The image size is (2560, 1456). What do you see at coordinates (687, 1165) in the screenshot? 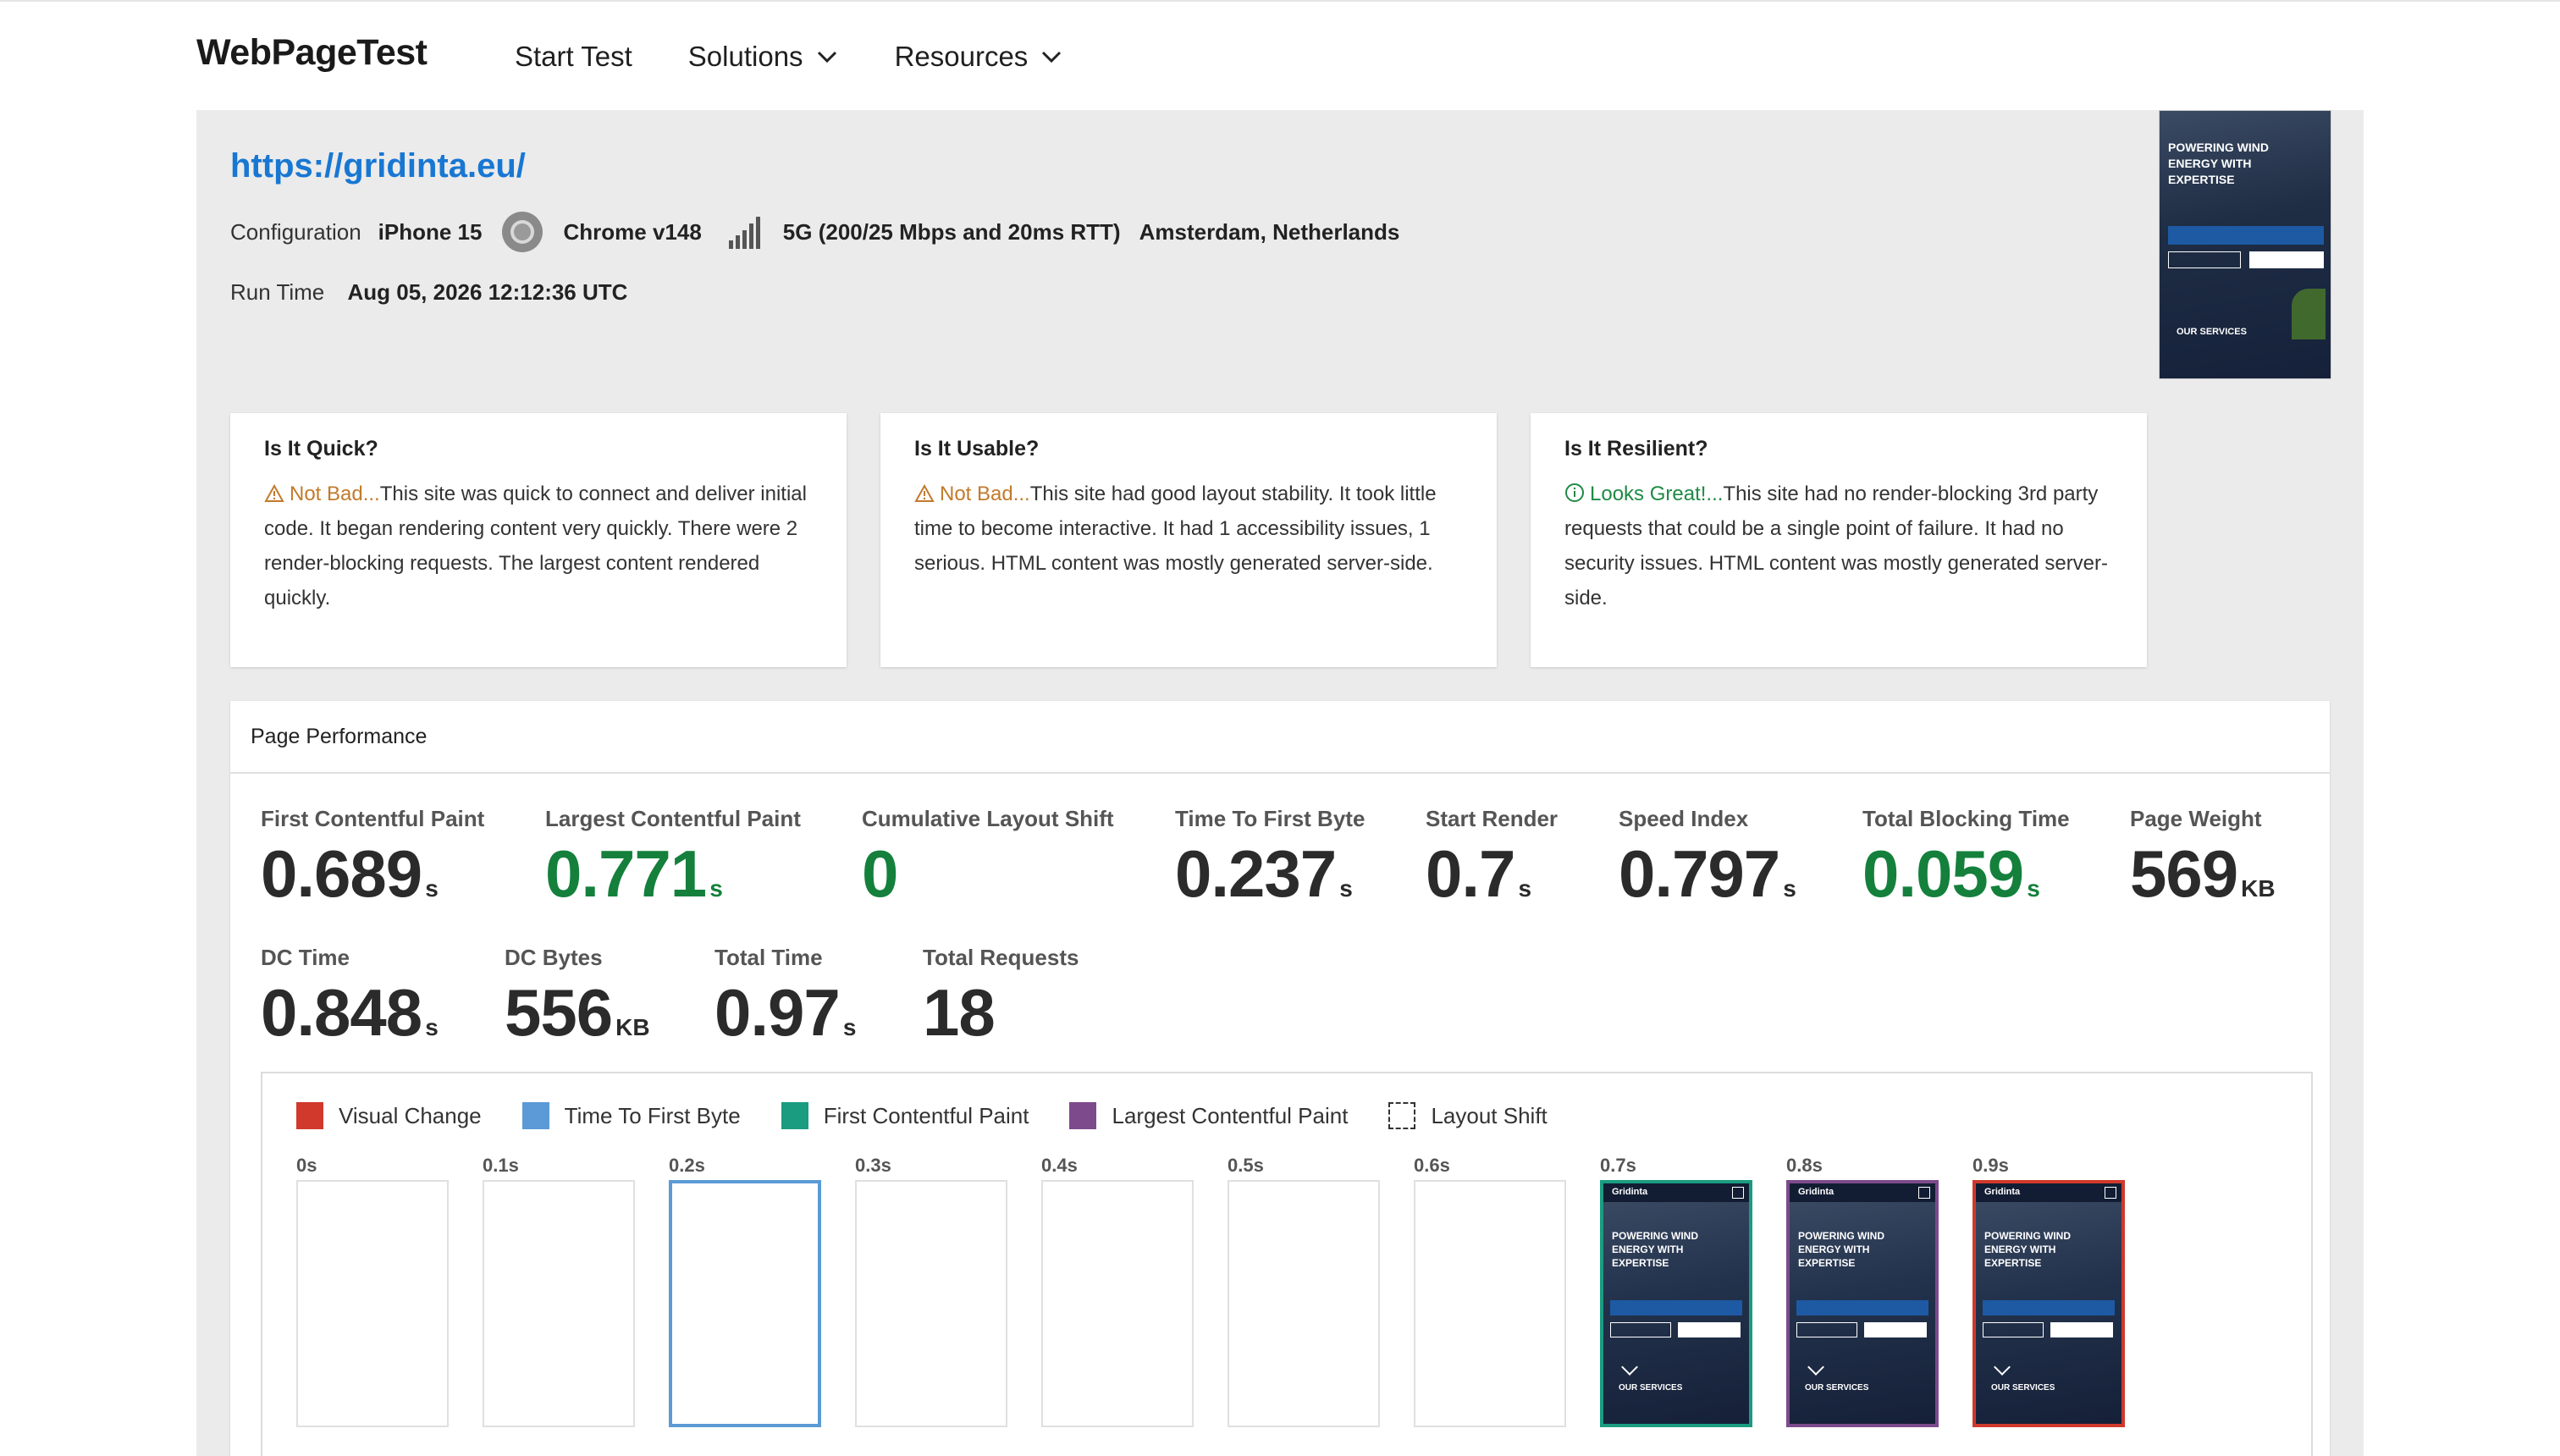
I see `frame-time: 0.2s` at bounding box center [687, 1165].